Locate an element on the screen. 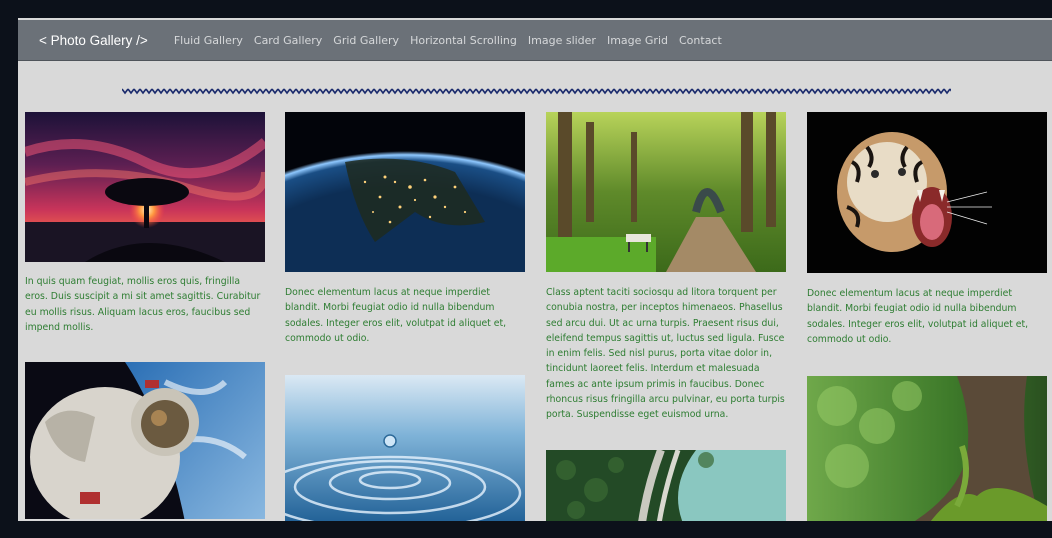 The height and width of the screenshot is (538, 1052). nav-link-contact: Contact is located at coordinates (700, 40).